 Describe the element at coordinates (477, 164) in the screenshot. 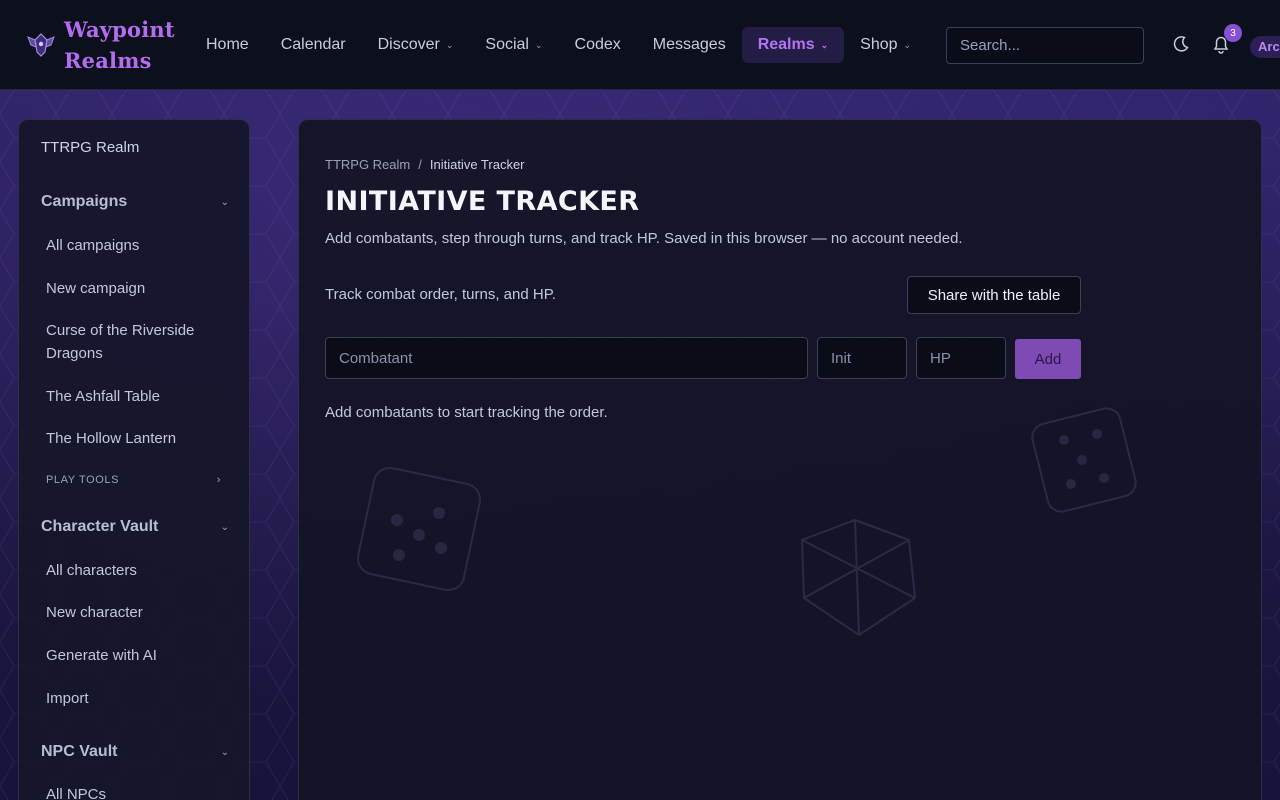

I see `breadcrumb-current: Initiative Tracker` at that location.